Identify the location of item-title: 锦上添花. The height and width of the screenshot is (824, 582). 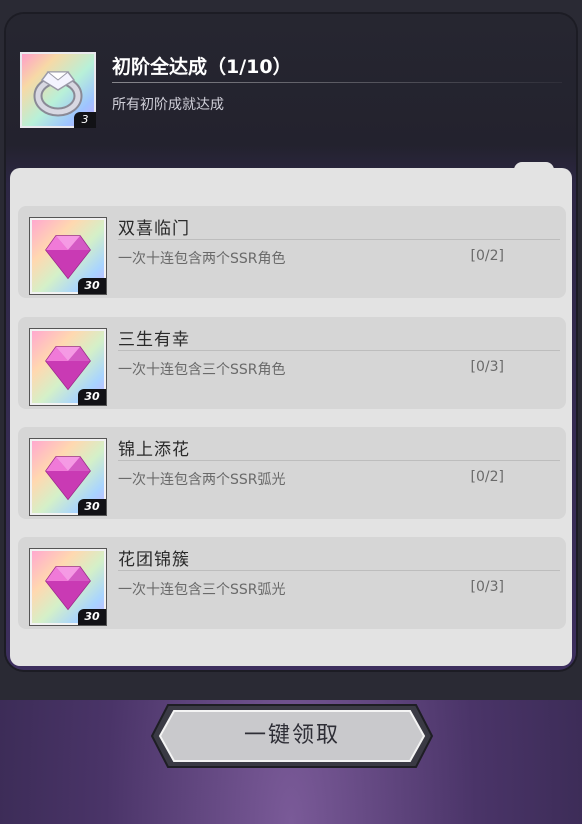
(154, 450).